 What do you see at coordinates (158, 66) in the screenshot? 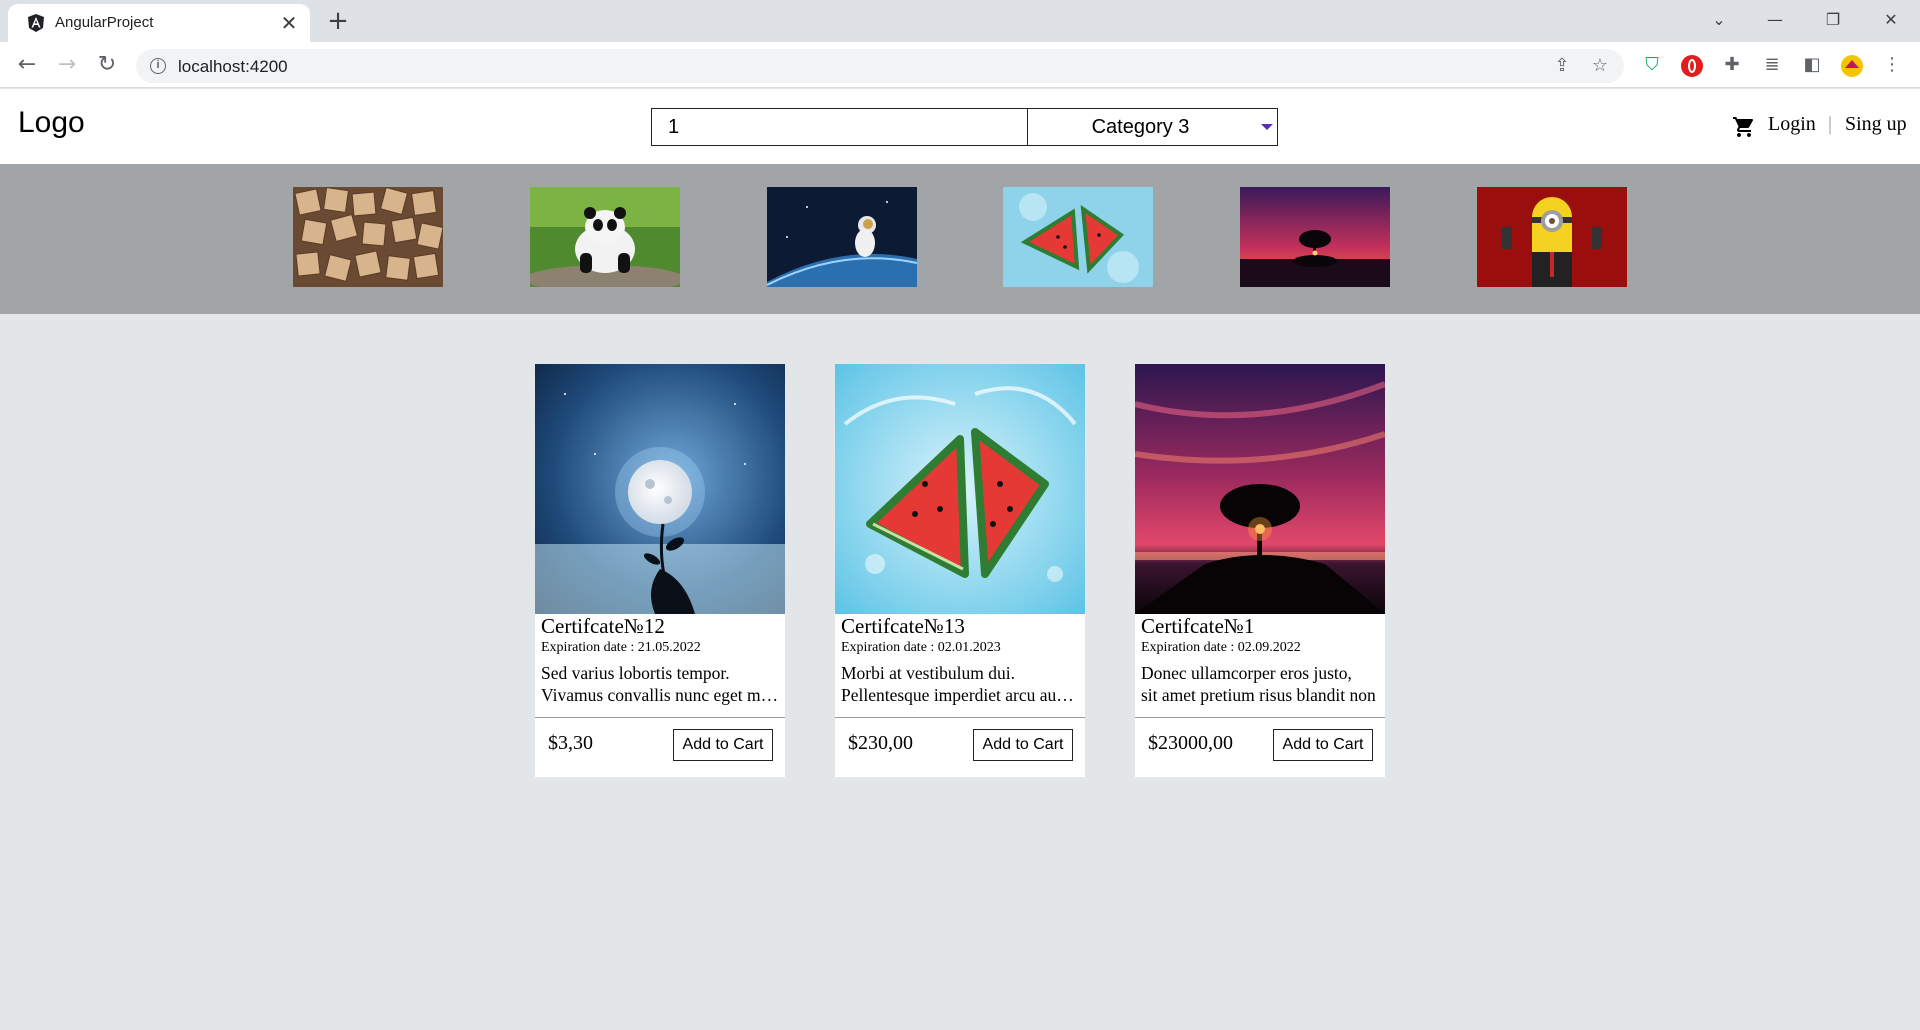
I see `site-info-icon: i` at bounding box center [158, 66].